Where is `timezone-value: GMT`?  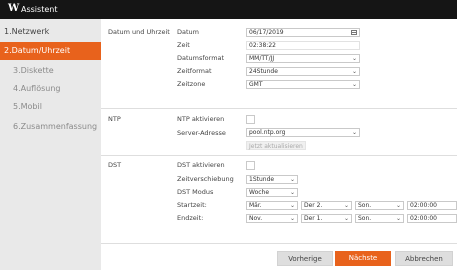
timezone-value: GMT is located at coordinates (256, 84).